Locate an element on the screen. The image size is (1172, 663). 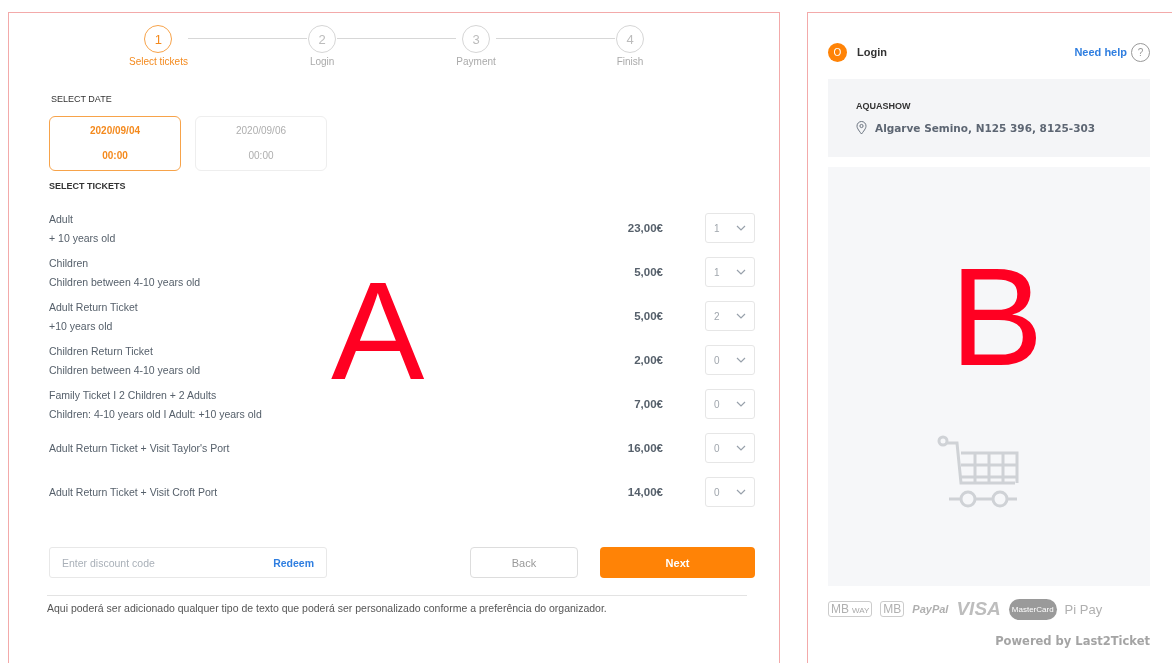
location-pin-icon is located at coordinates (861, 128).